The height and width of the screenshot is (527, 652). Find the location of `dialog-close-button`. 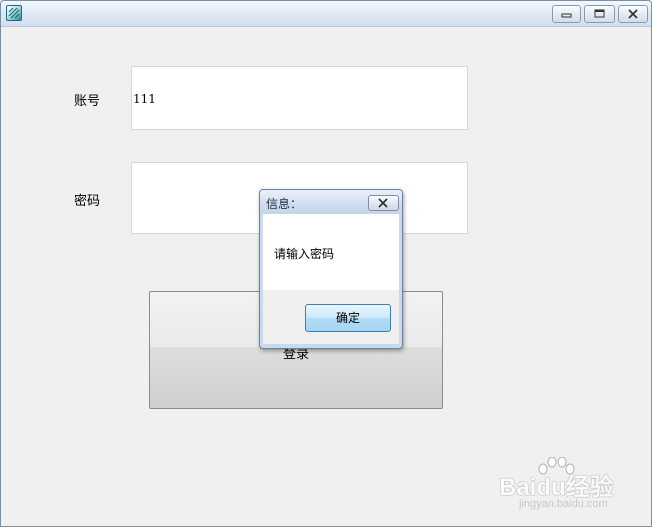

dialog-close-button is located at coordinates (383, 203).